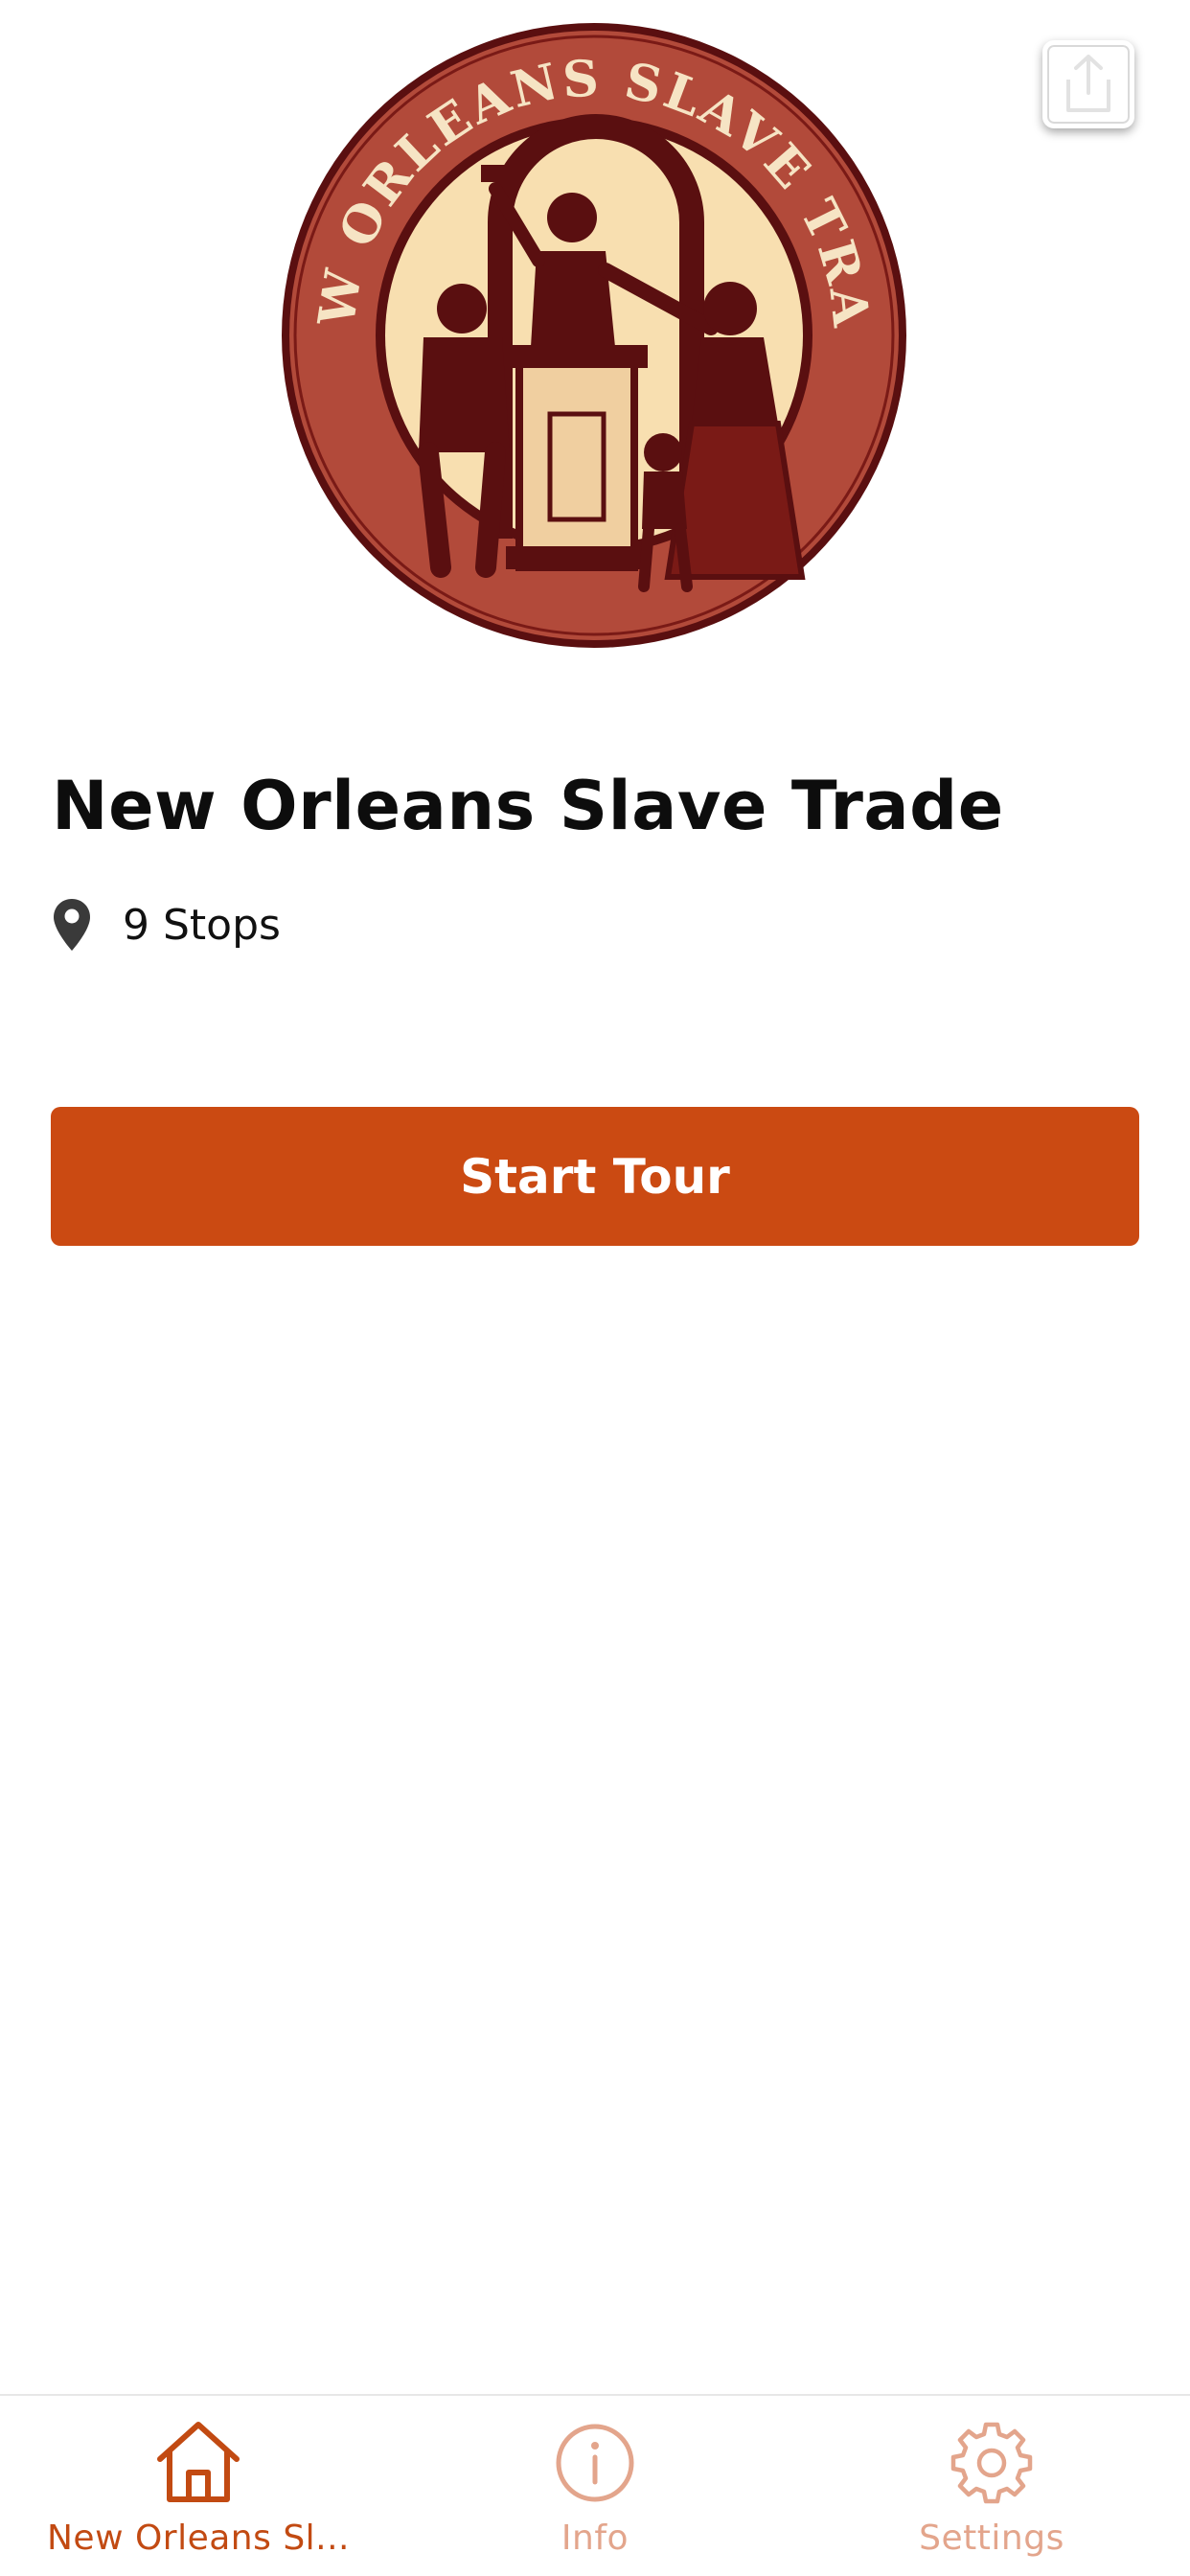 The image size is (1190, 2576). Describe the element at coordinates (528, 806) in the screenshot. I see `tour-title: New Orleans Slave Trade` at that location.